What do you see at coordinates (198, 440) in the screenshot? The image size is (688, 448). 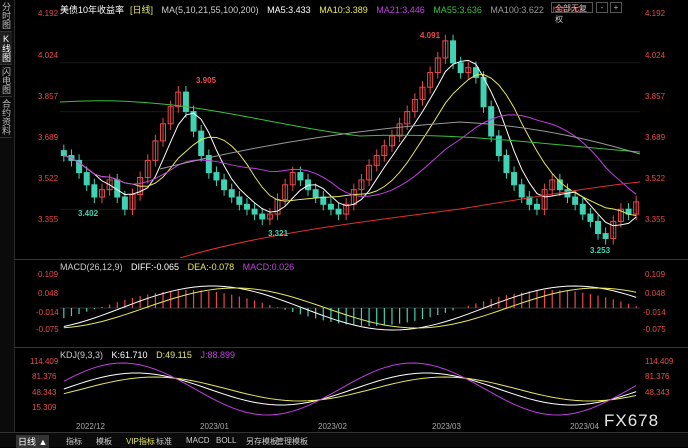 I see `toolbar-item-4: MACD` at bounding box center [198, 440].